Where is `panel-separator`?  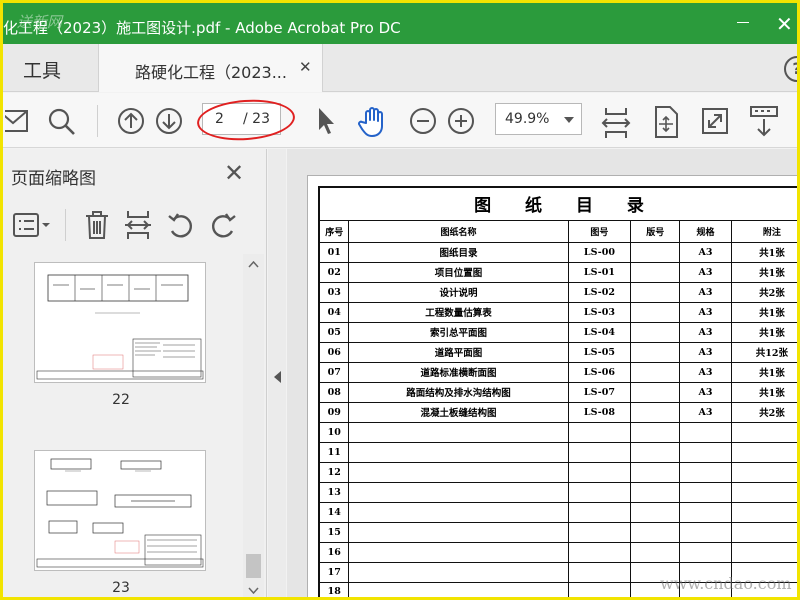
panel-separator is located at coordinates (65, 225).